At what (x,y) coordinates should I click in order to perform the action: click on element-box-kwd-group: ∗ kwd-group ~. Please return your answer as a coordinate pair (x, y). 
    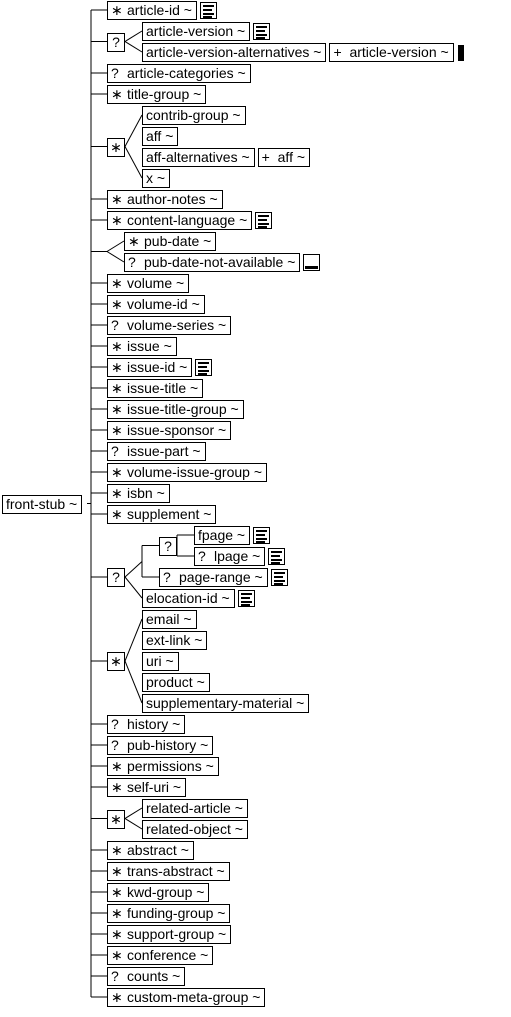
    Looking at the image, I should click on (158, 892).